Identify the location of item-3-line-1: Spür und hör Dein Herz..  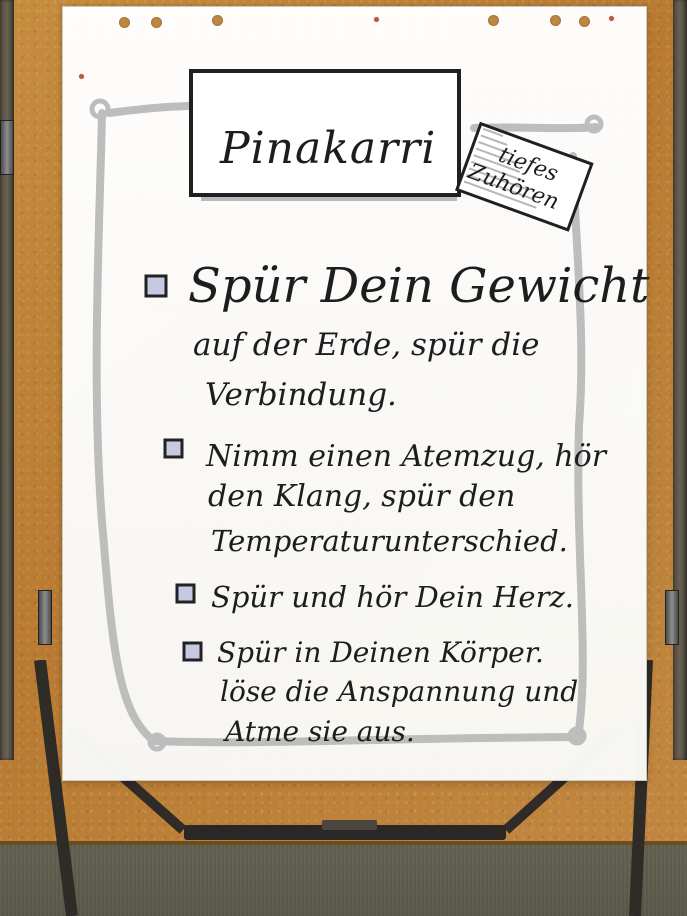
(392, 597).